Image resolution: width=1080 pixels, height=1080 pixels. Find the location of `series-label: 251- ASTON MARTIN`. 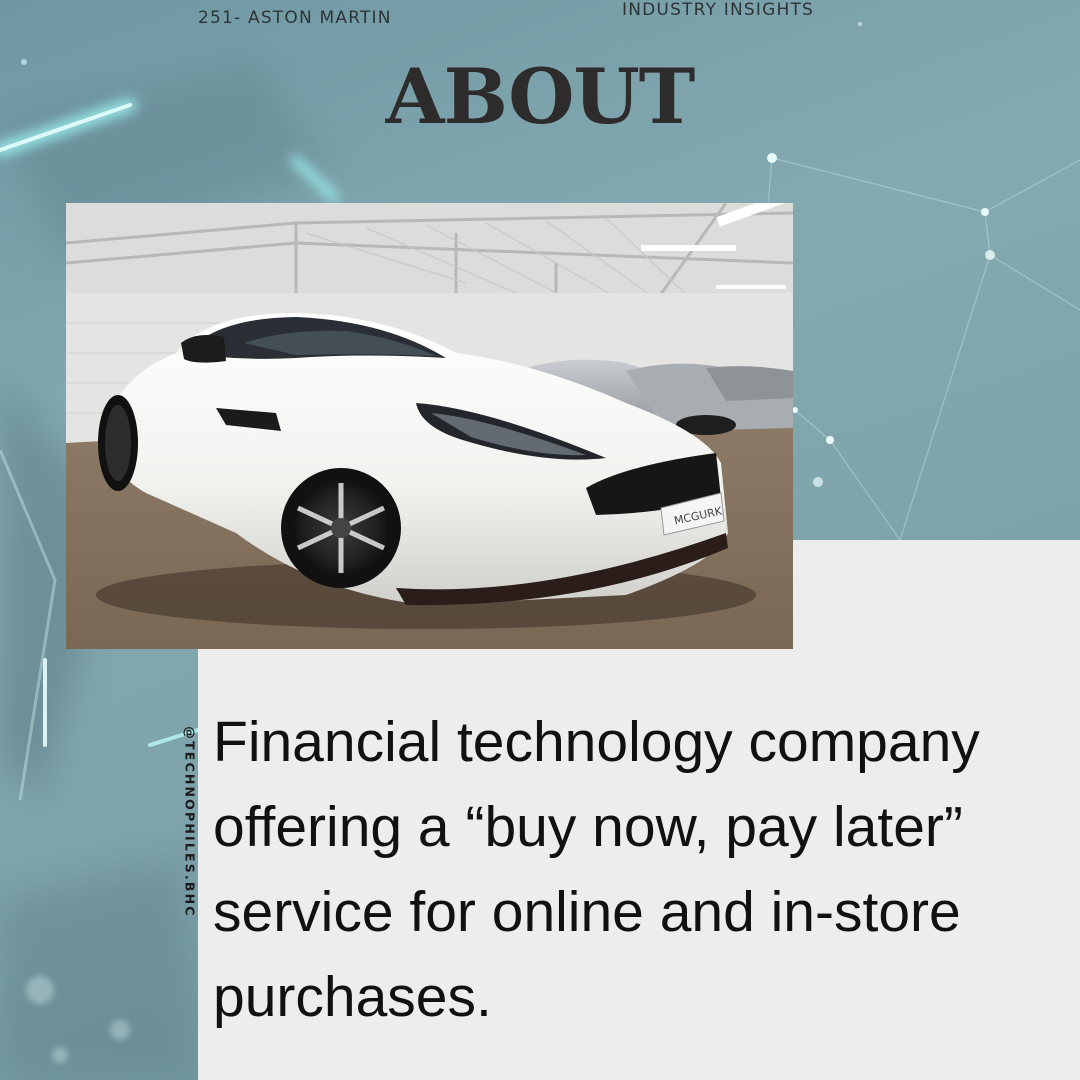

series-label: 251- ASTON MARTIN is located at coordinates (295, 18).